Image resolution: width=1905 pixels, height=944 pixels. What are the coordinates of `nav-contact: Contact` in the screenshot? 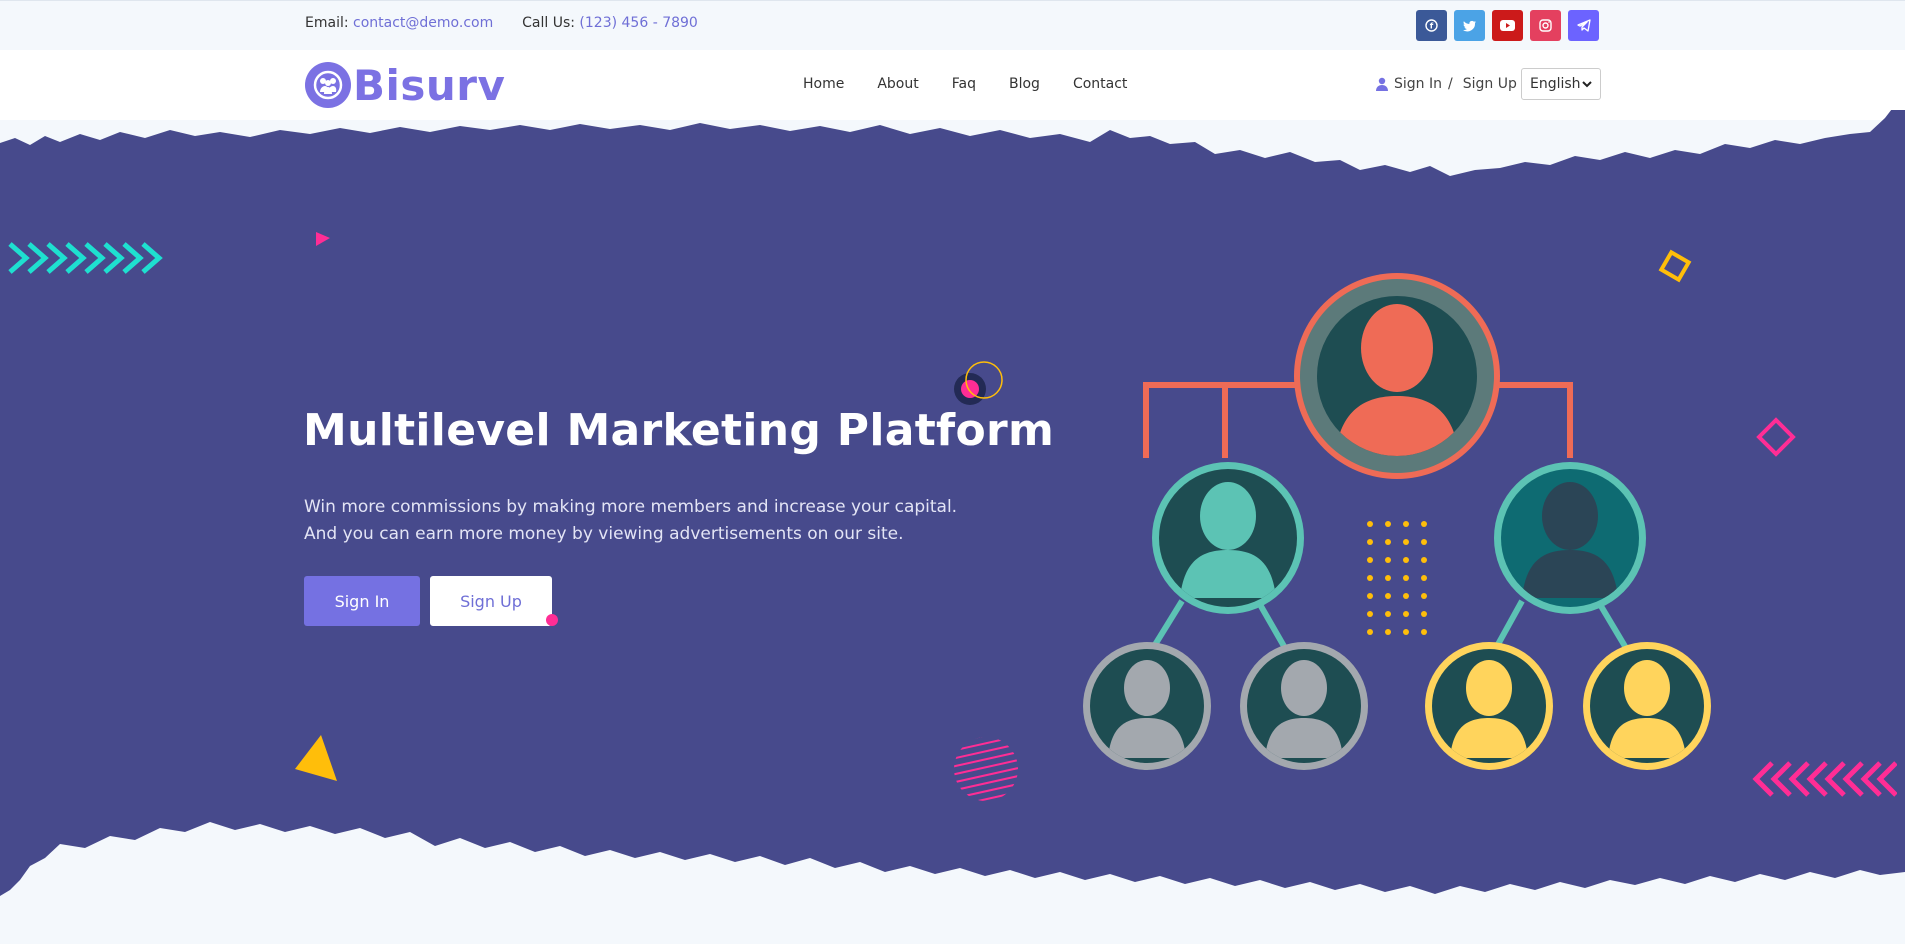 It's located at (1100, 84).